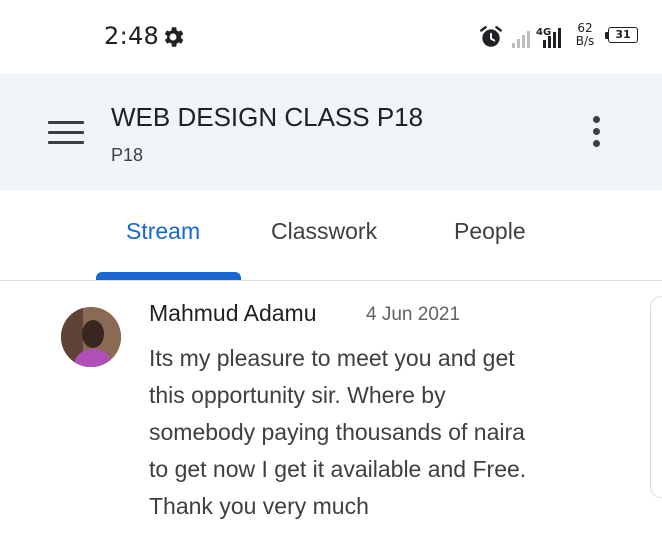 This screenshot has height=556, width=662. I want to click on gear-icon, so click(174, 37).